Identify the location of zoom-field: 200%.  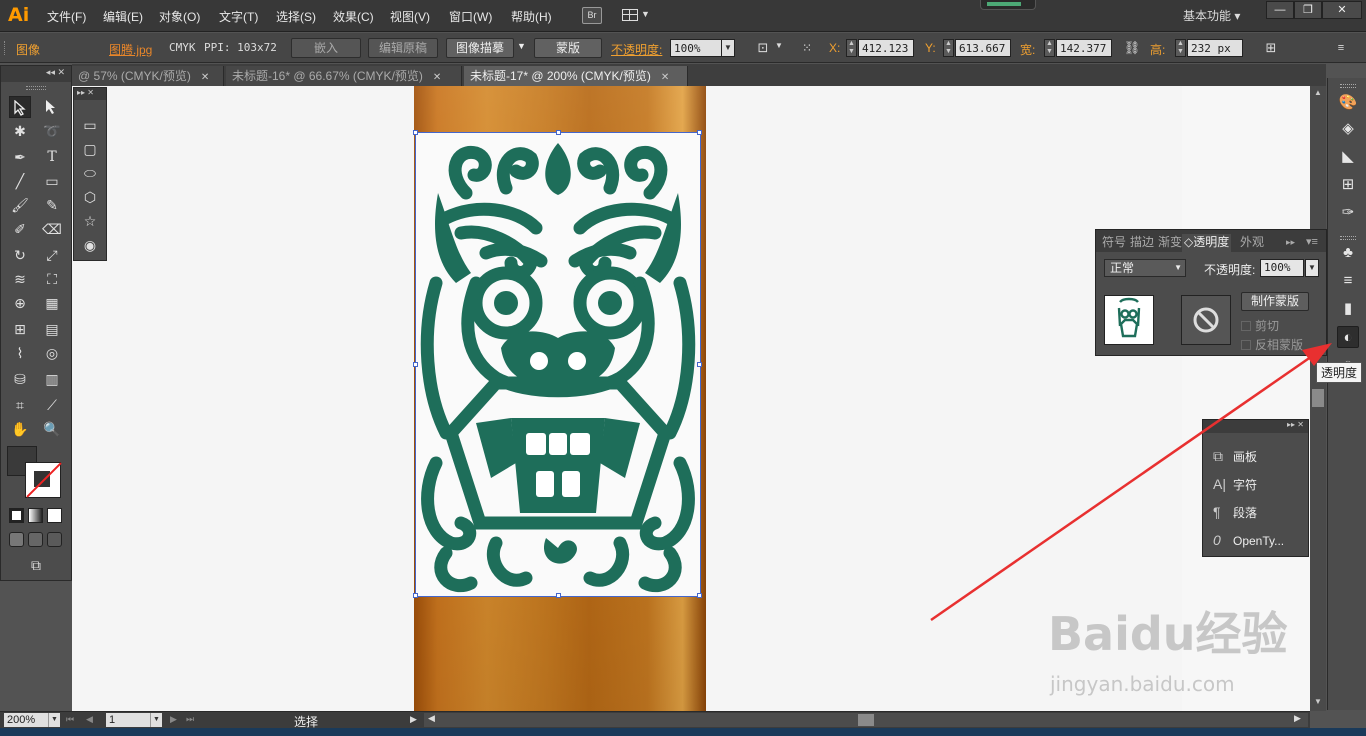
(26, 720).